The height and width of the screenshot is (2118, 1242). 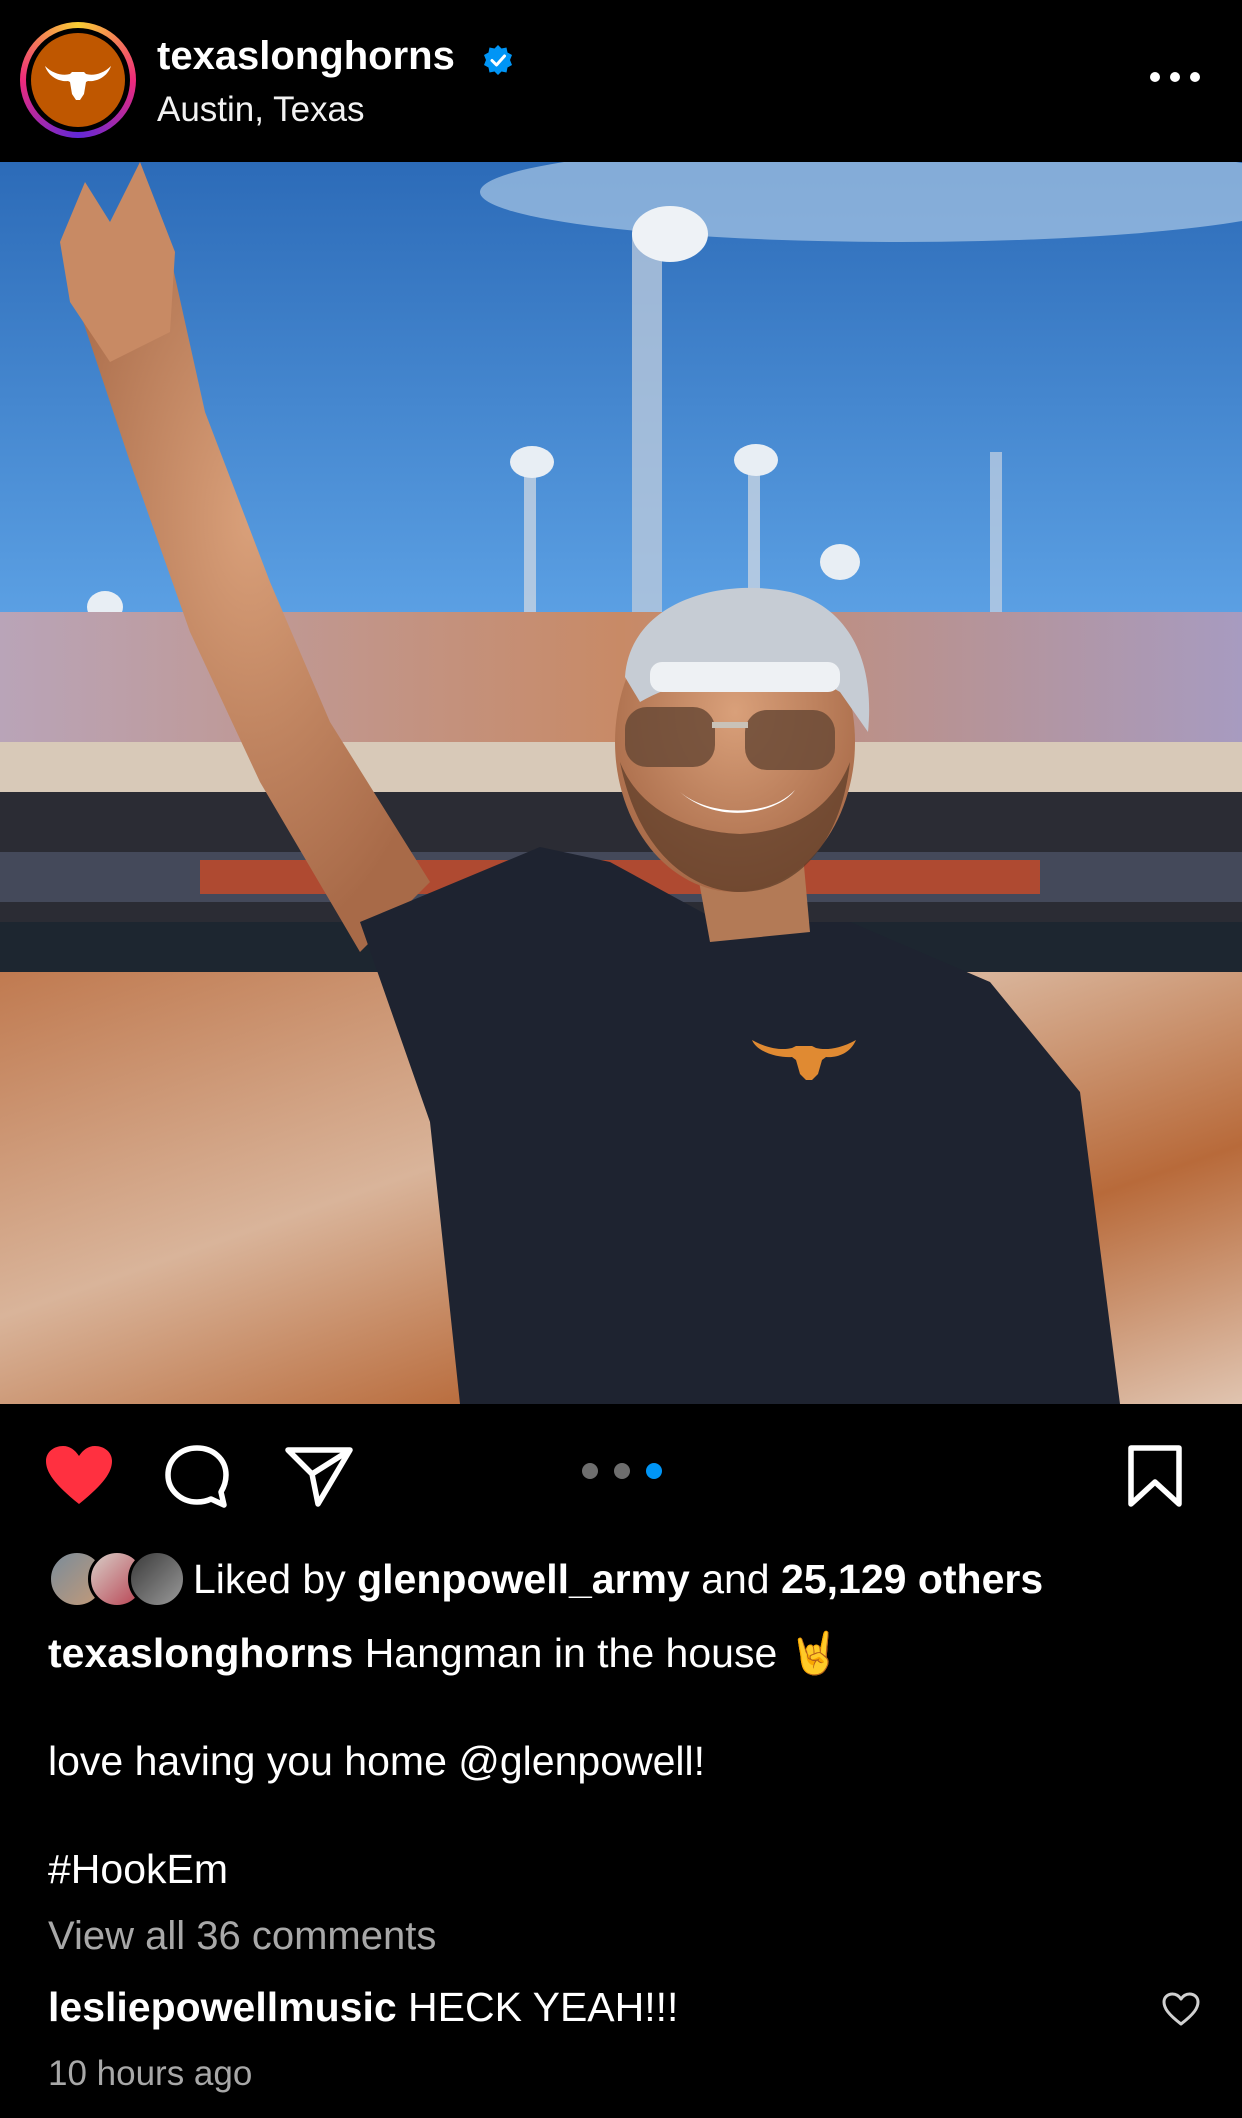 What do you see at coordinates (912, 1579) in the screenshot?
I see `likes-count: 25,129 others` at bounding box center [912, 1579].